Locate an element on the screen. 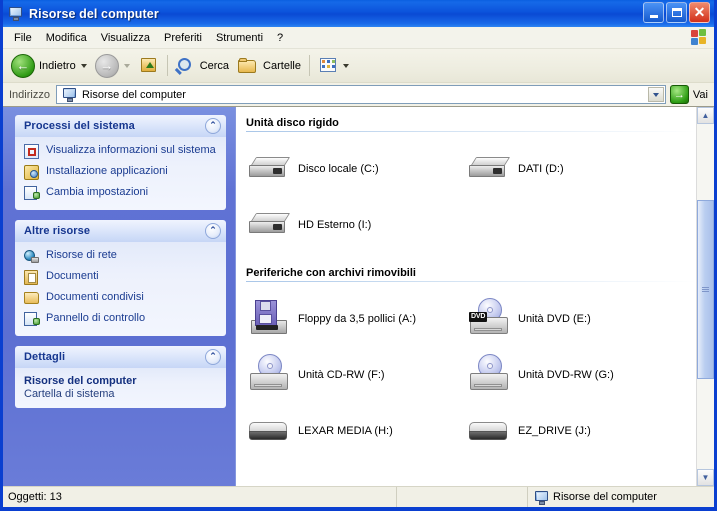  task-shared-documents: Documenti condivisi is located at coordinates (122, 299).